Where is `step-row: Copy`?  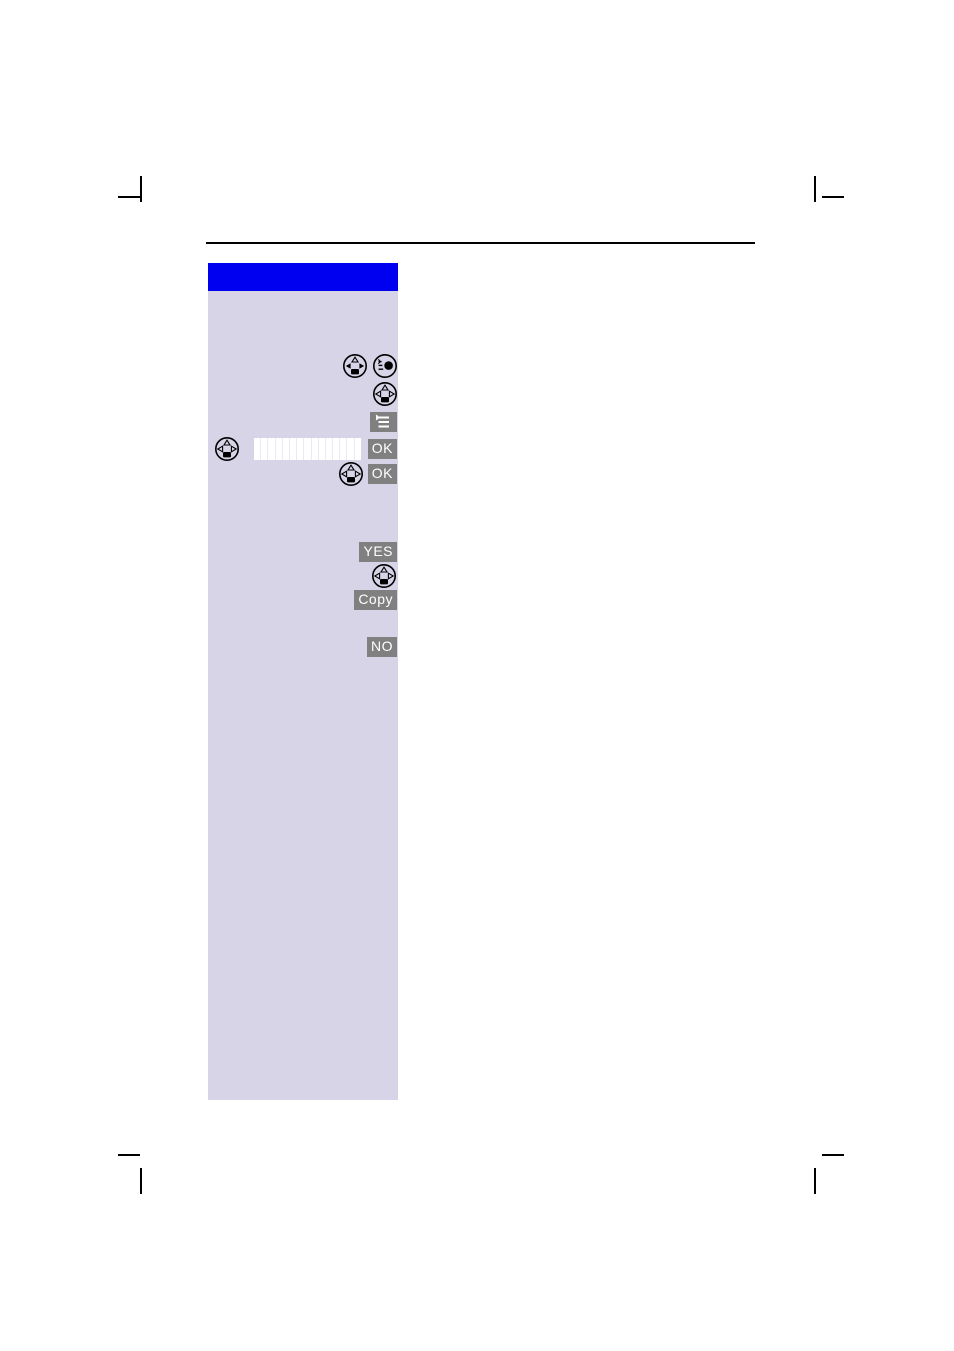 step-row: Copy is located at coordinates (373, 600).